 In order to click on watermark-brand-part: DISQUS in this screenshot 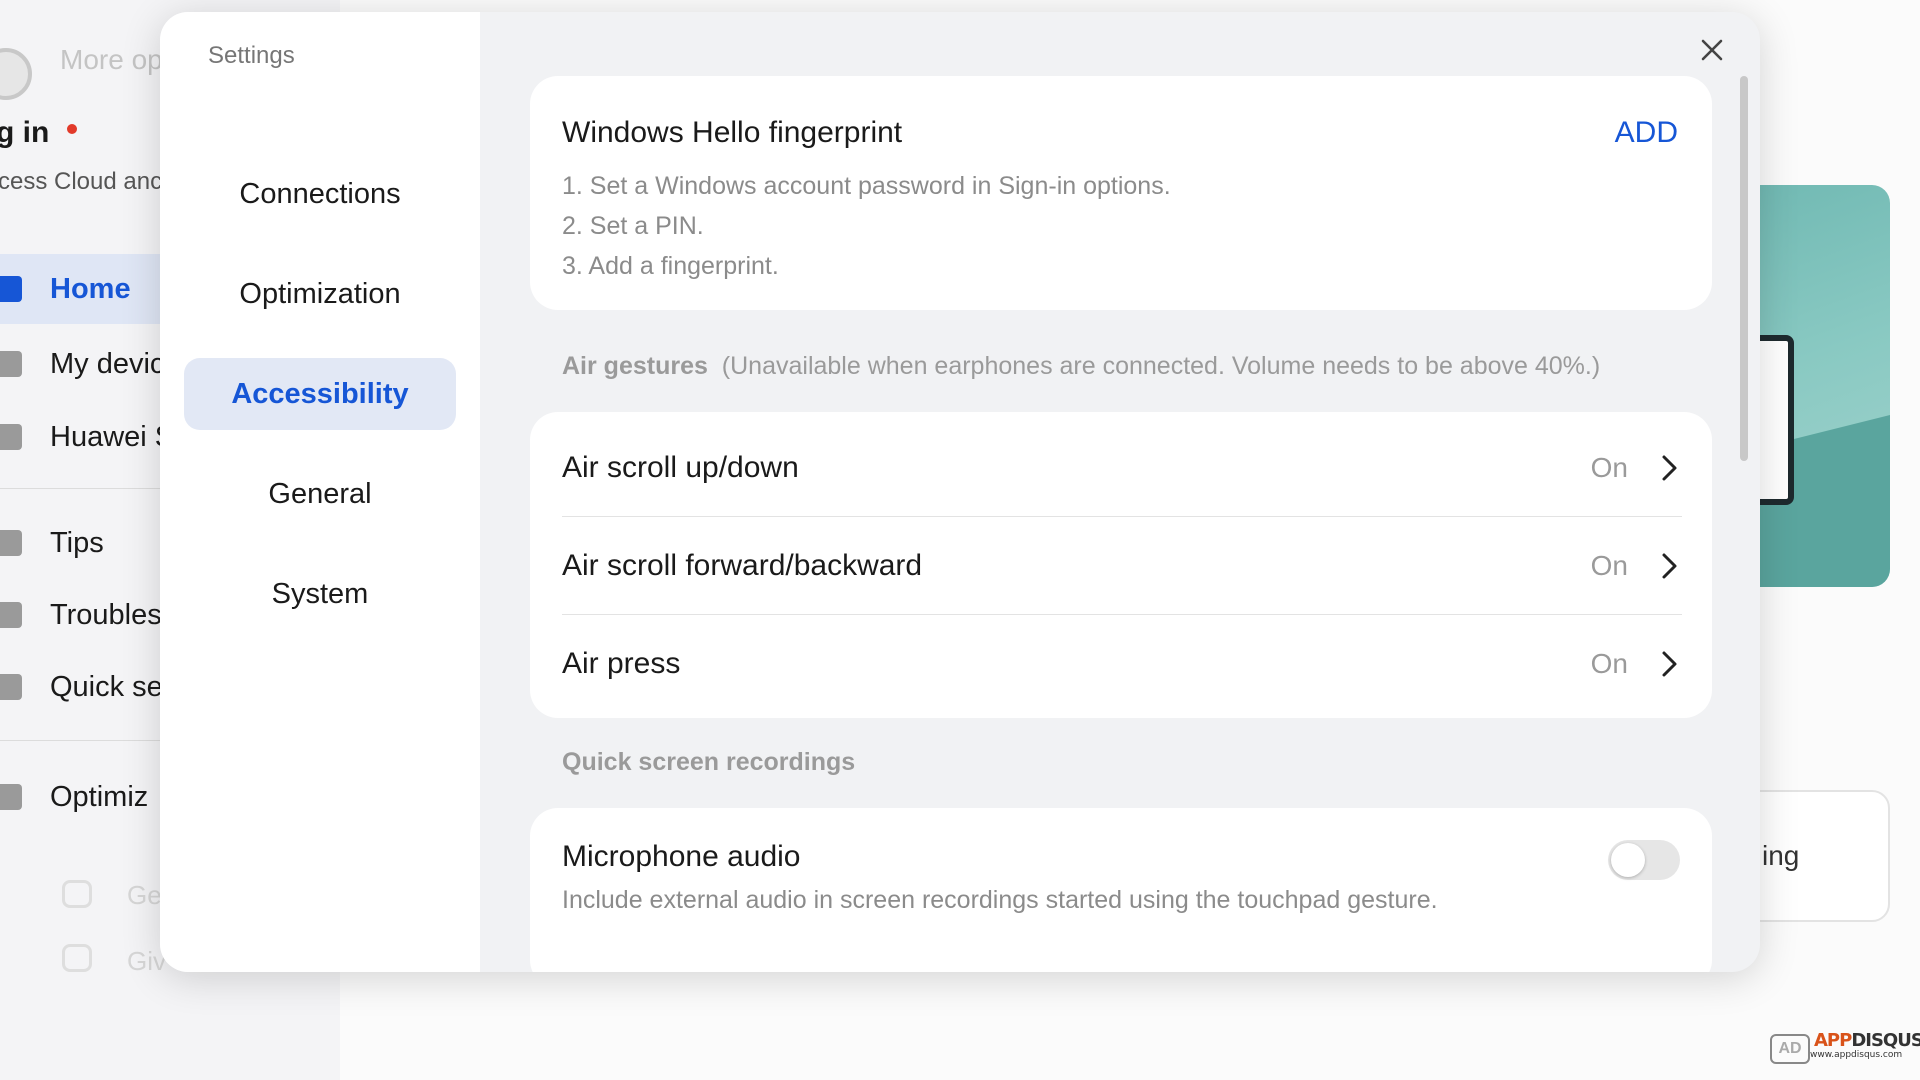, I will do `click(1885, 1040)`.